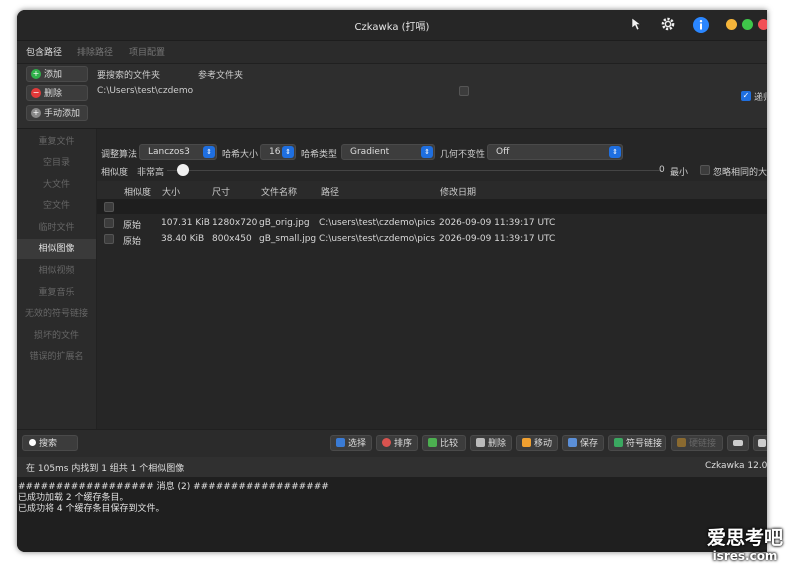 Image resolution: width=800 pixels, height=582 pixels. I want to click on path-tabs: 包含路径 排除路径 项目配置, so click(392, 52).